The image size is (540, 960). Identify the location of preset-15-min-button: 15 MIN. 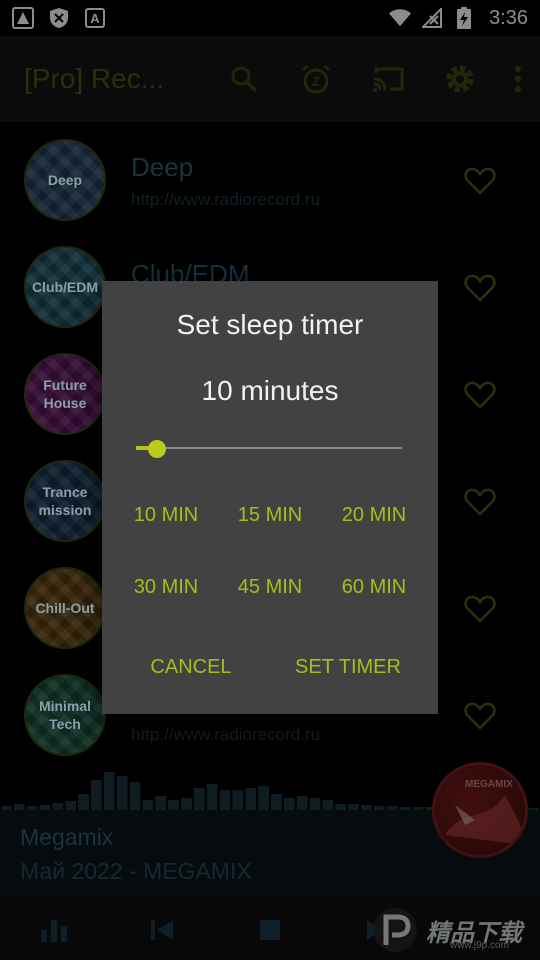
(270, 515).